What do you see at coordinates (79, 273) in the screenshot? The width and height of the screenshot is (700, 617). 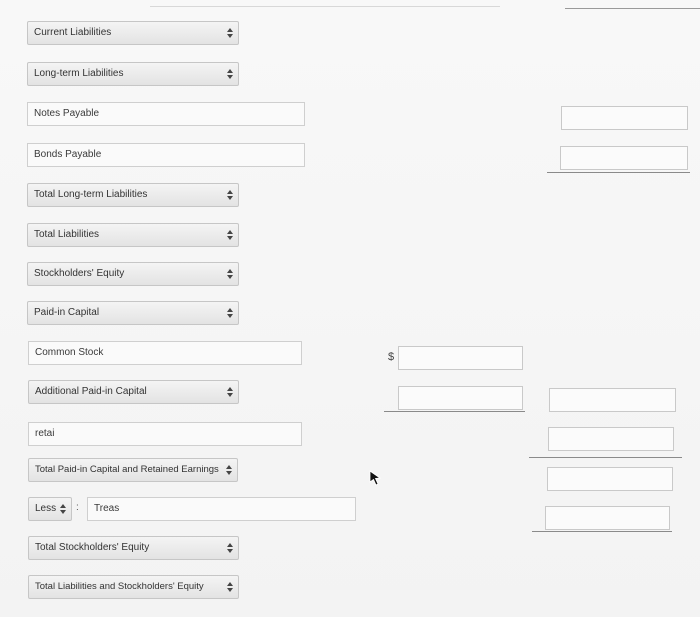 I see `stockholders-equity-label: Stockholders' Equity` at bounding box center [79, 273].